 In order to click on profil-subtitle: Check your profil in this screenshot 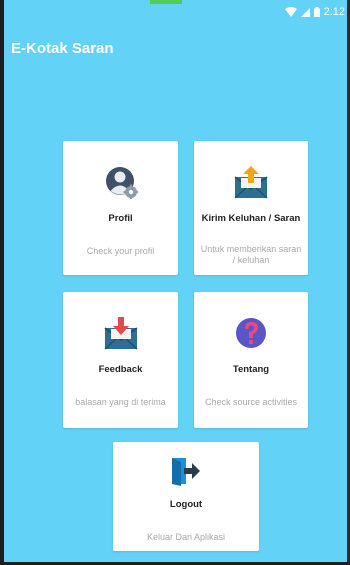, I will do `click(120, 251)`.